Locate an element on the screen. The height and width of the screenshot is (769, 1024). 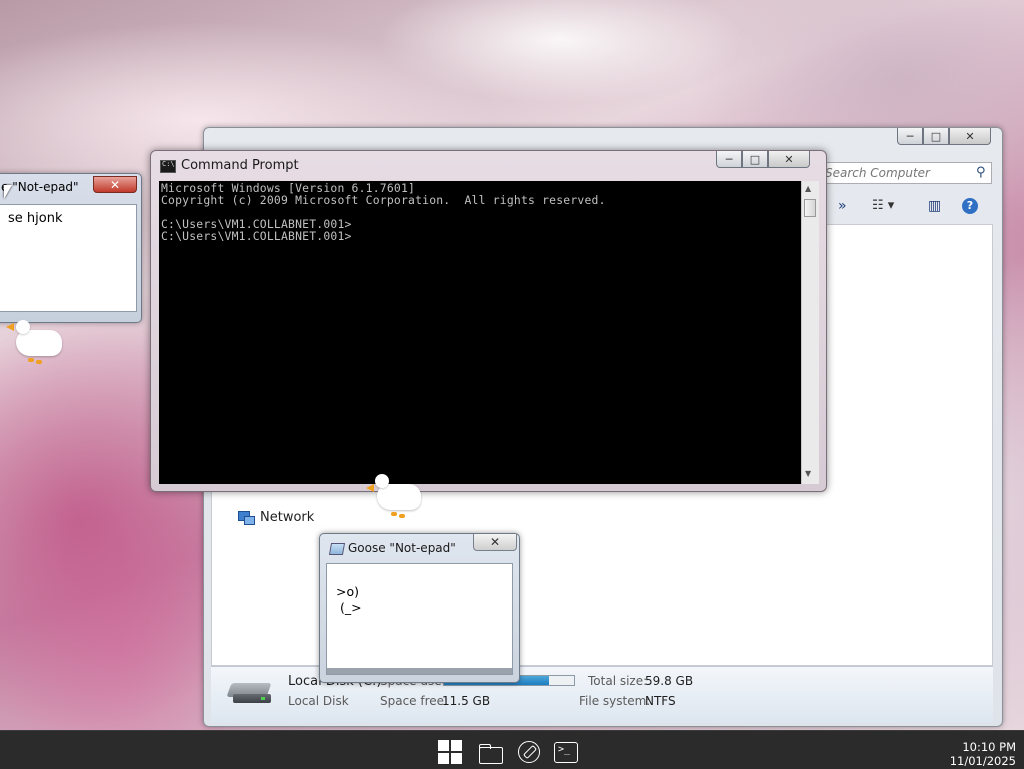
cmd-close-button: ✕ is located at coordinates (789, 159).